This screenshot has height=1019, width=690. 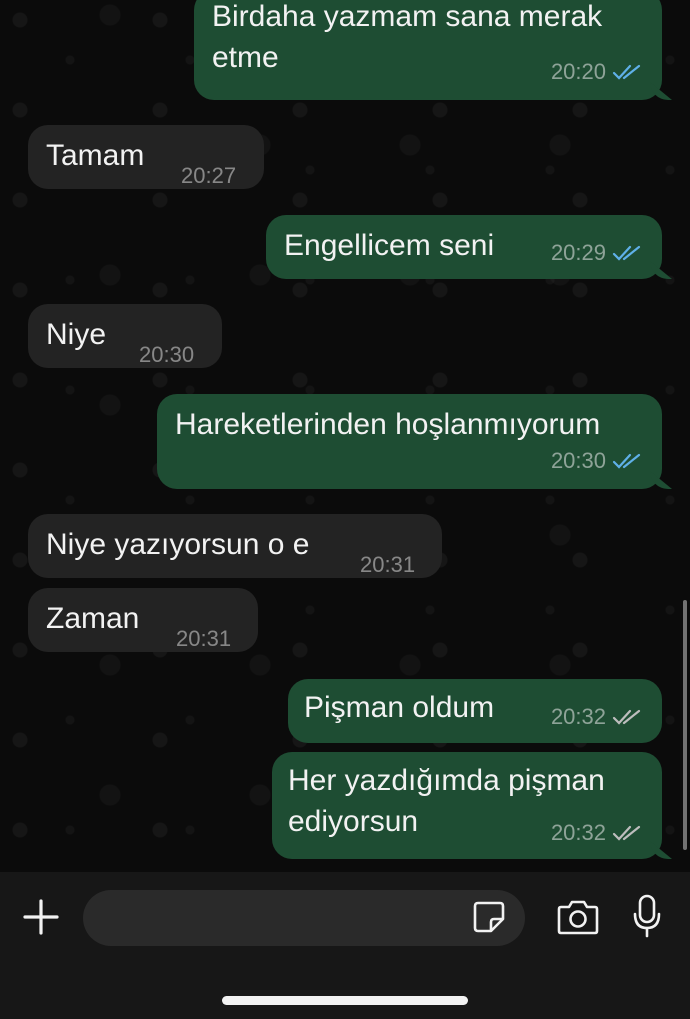 I want to click on message-text: Hareketlerinden hoşlanmıyorum, so click(x=388, y=424).